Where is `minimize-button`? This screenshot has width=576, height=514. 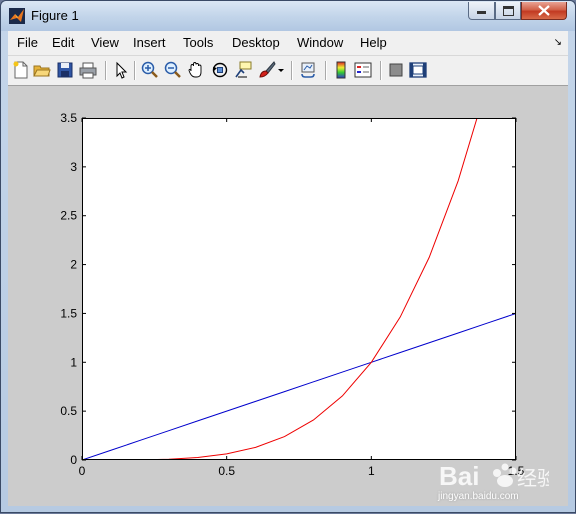 minimize-button is located at coordinates (481, 11).